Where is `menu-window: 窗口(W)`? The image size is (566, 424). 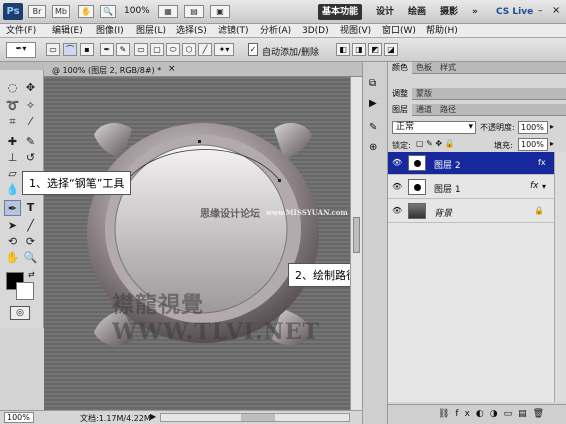 menu-window: 窗口(W) is located at coordinates (399, 31).